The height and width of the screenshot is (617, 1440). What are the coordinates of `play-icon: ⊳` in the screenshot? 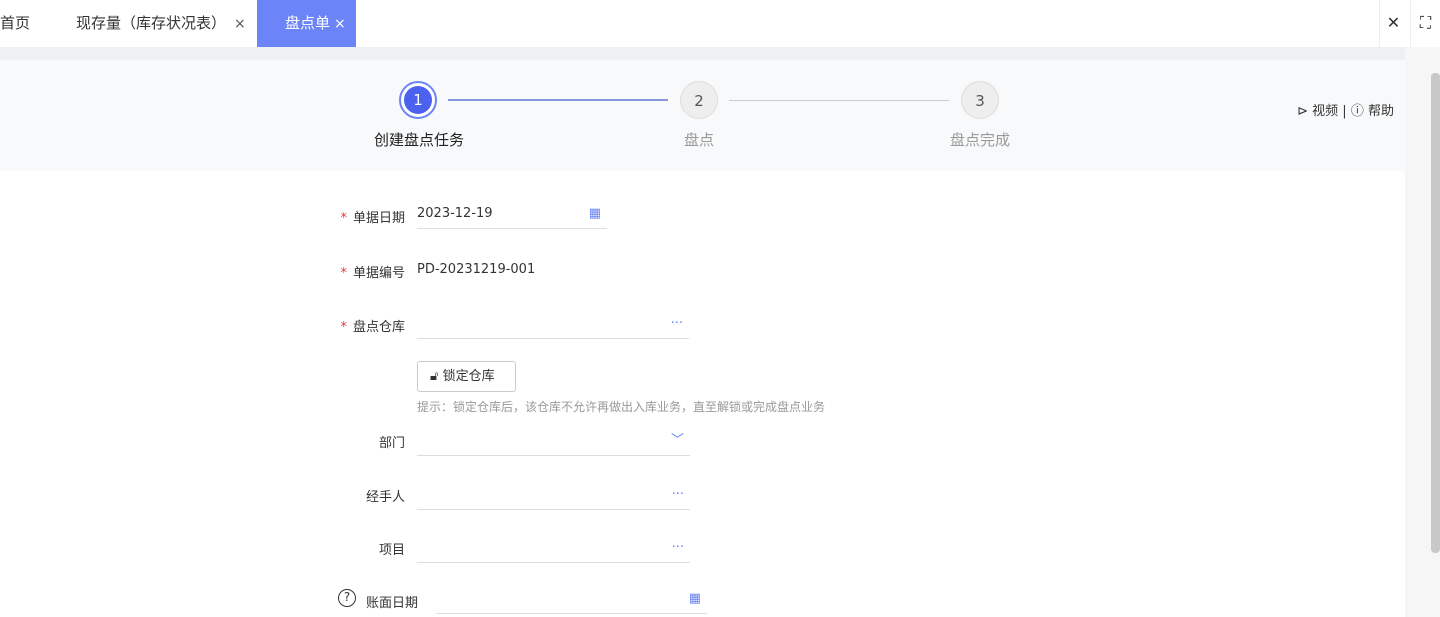 It's located at (1302, 111).